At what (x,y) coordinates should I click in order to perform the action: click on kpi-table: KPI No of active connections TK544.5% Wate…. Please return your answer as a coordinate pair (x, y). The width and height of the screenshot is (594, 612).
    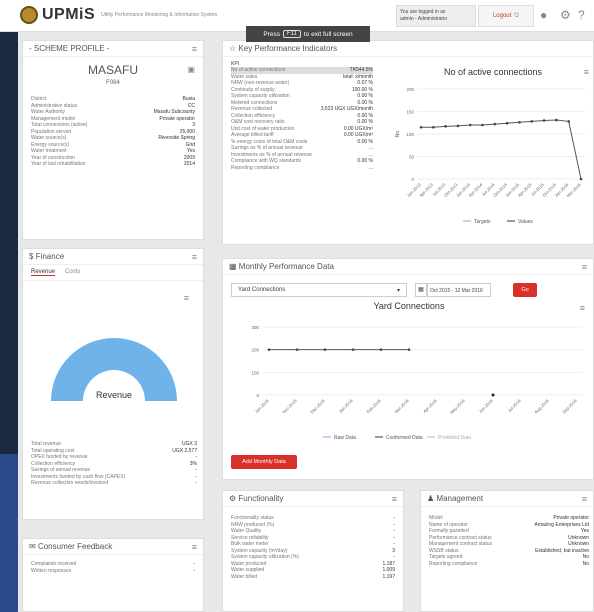
    Looking at the image, I should click on (302, 116).